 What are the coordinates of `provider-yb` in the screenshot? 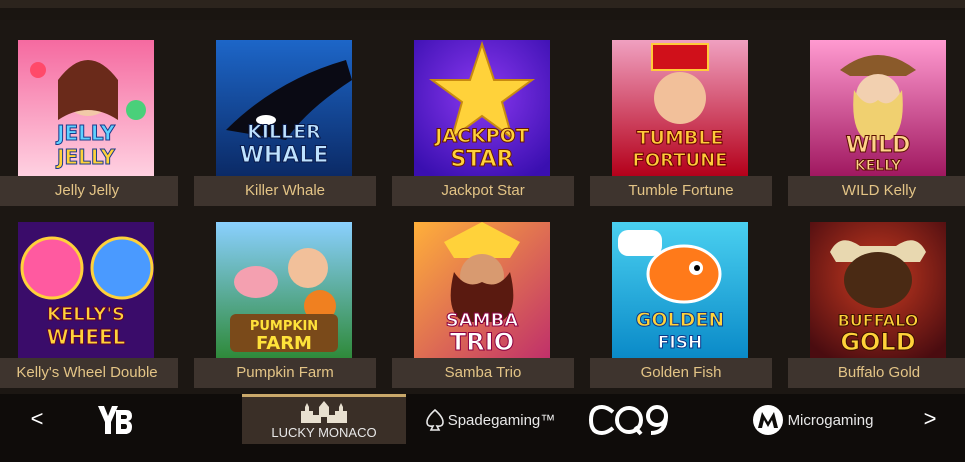 It's located at (114, 420).